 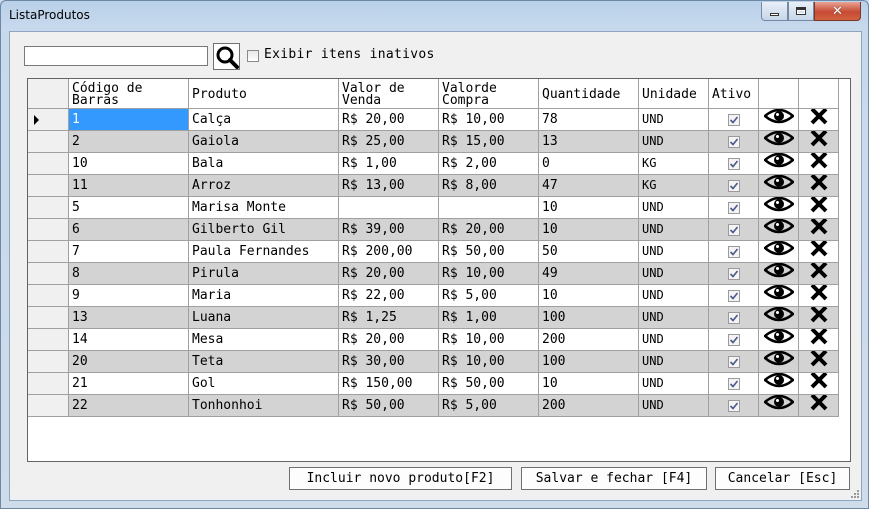 What do you see at coordinates (264, 142) in the screenshot?
I see `cell-produto: Gaiola` at bounding box center [264, 142].